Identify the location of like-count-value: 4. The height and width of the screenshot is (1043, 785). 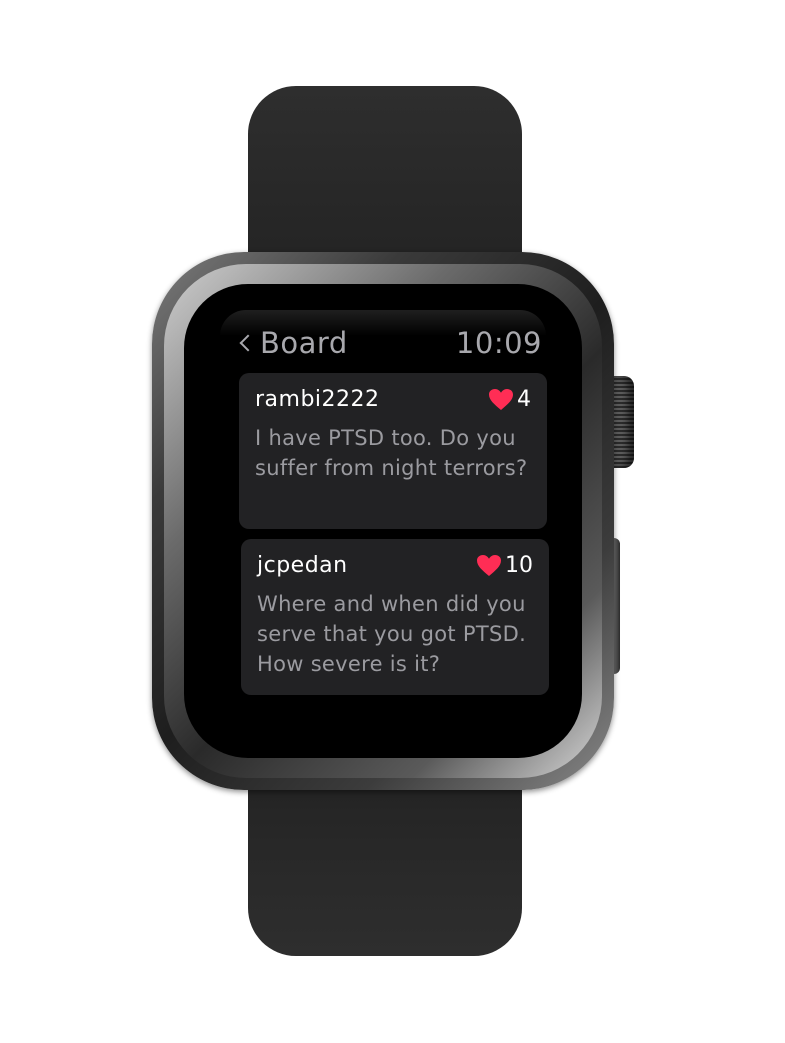
(524, 399).